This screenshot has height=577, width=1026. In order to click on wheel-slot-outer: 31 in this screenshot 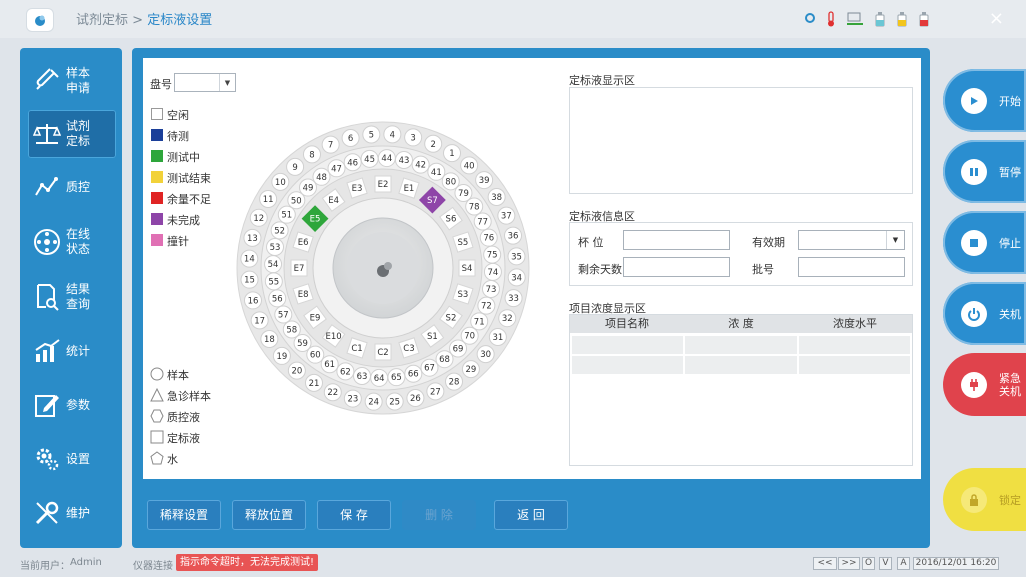, I will do `click(497, 337)`.